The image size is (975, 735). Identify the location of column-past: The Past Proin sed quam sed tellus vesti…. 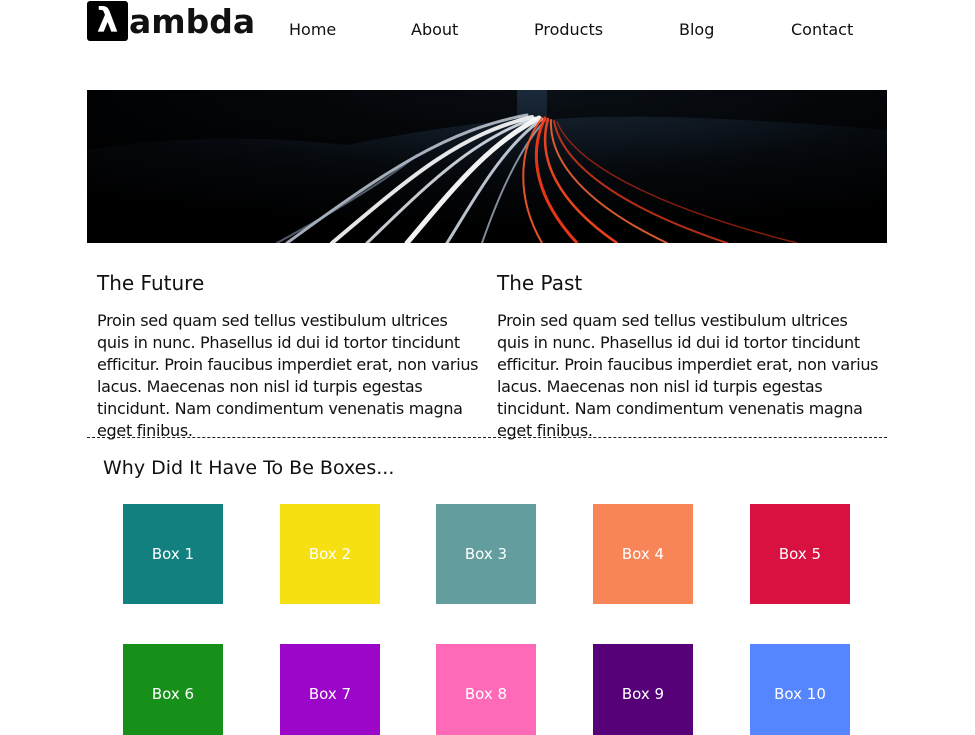
(689, 356).